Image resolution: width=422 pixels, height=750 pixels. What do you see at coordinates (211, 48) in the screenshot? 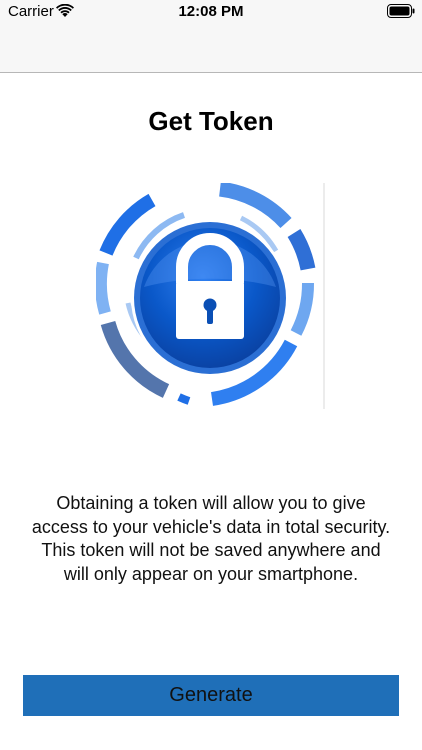
I see `navigation-bar` at bounding box center [211, 48].